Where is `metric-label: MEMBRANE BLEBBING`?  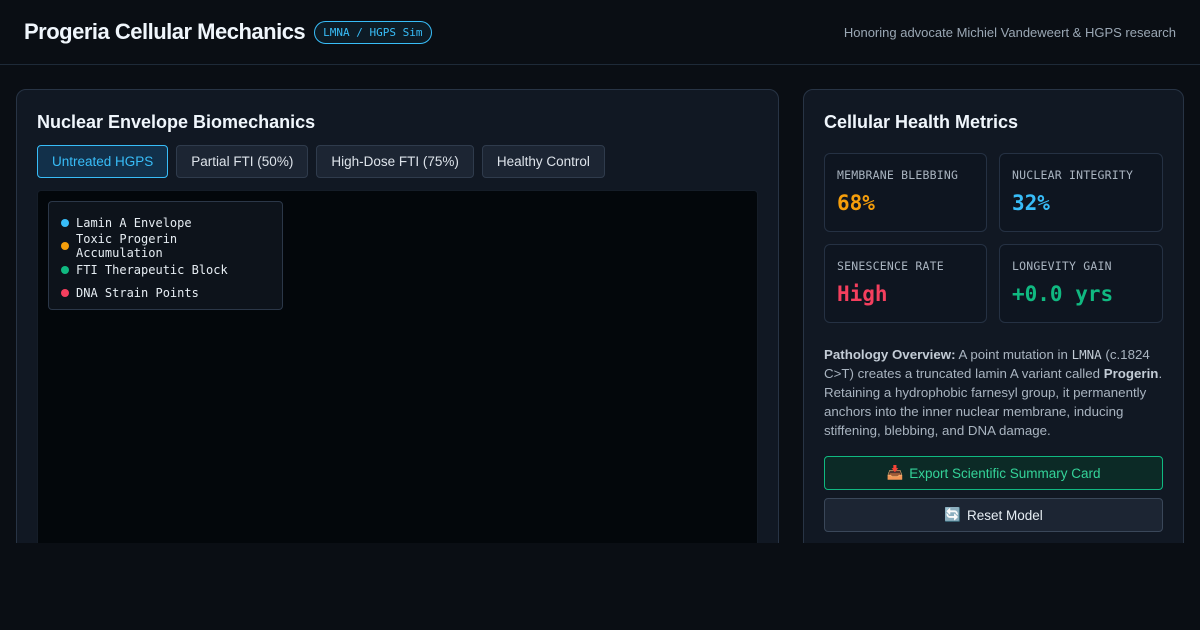 metric-label: MEMBRANE BLEBBING is located at coordinates (898, 175).